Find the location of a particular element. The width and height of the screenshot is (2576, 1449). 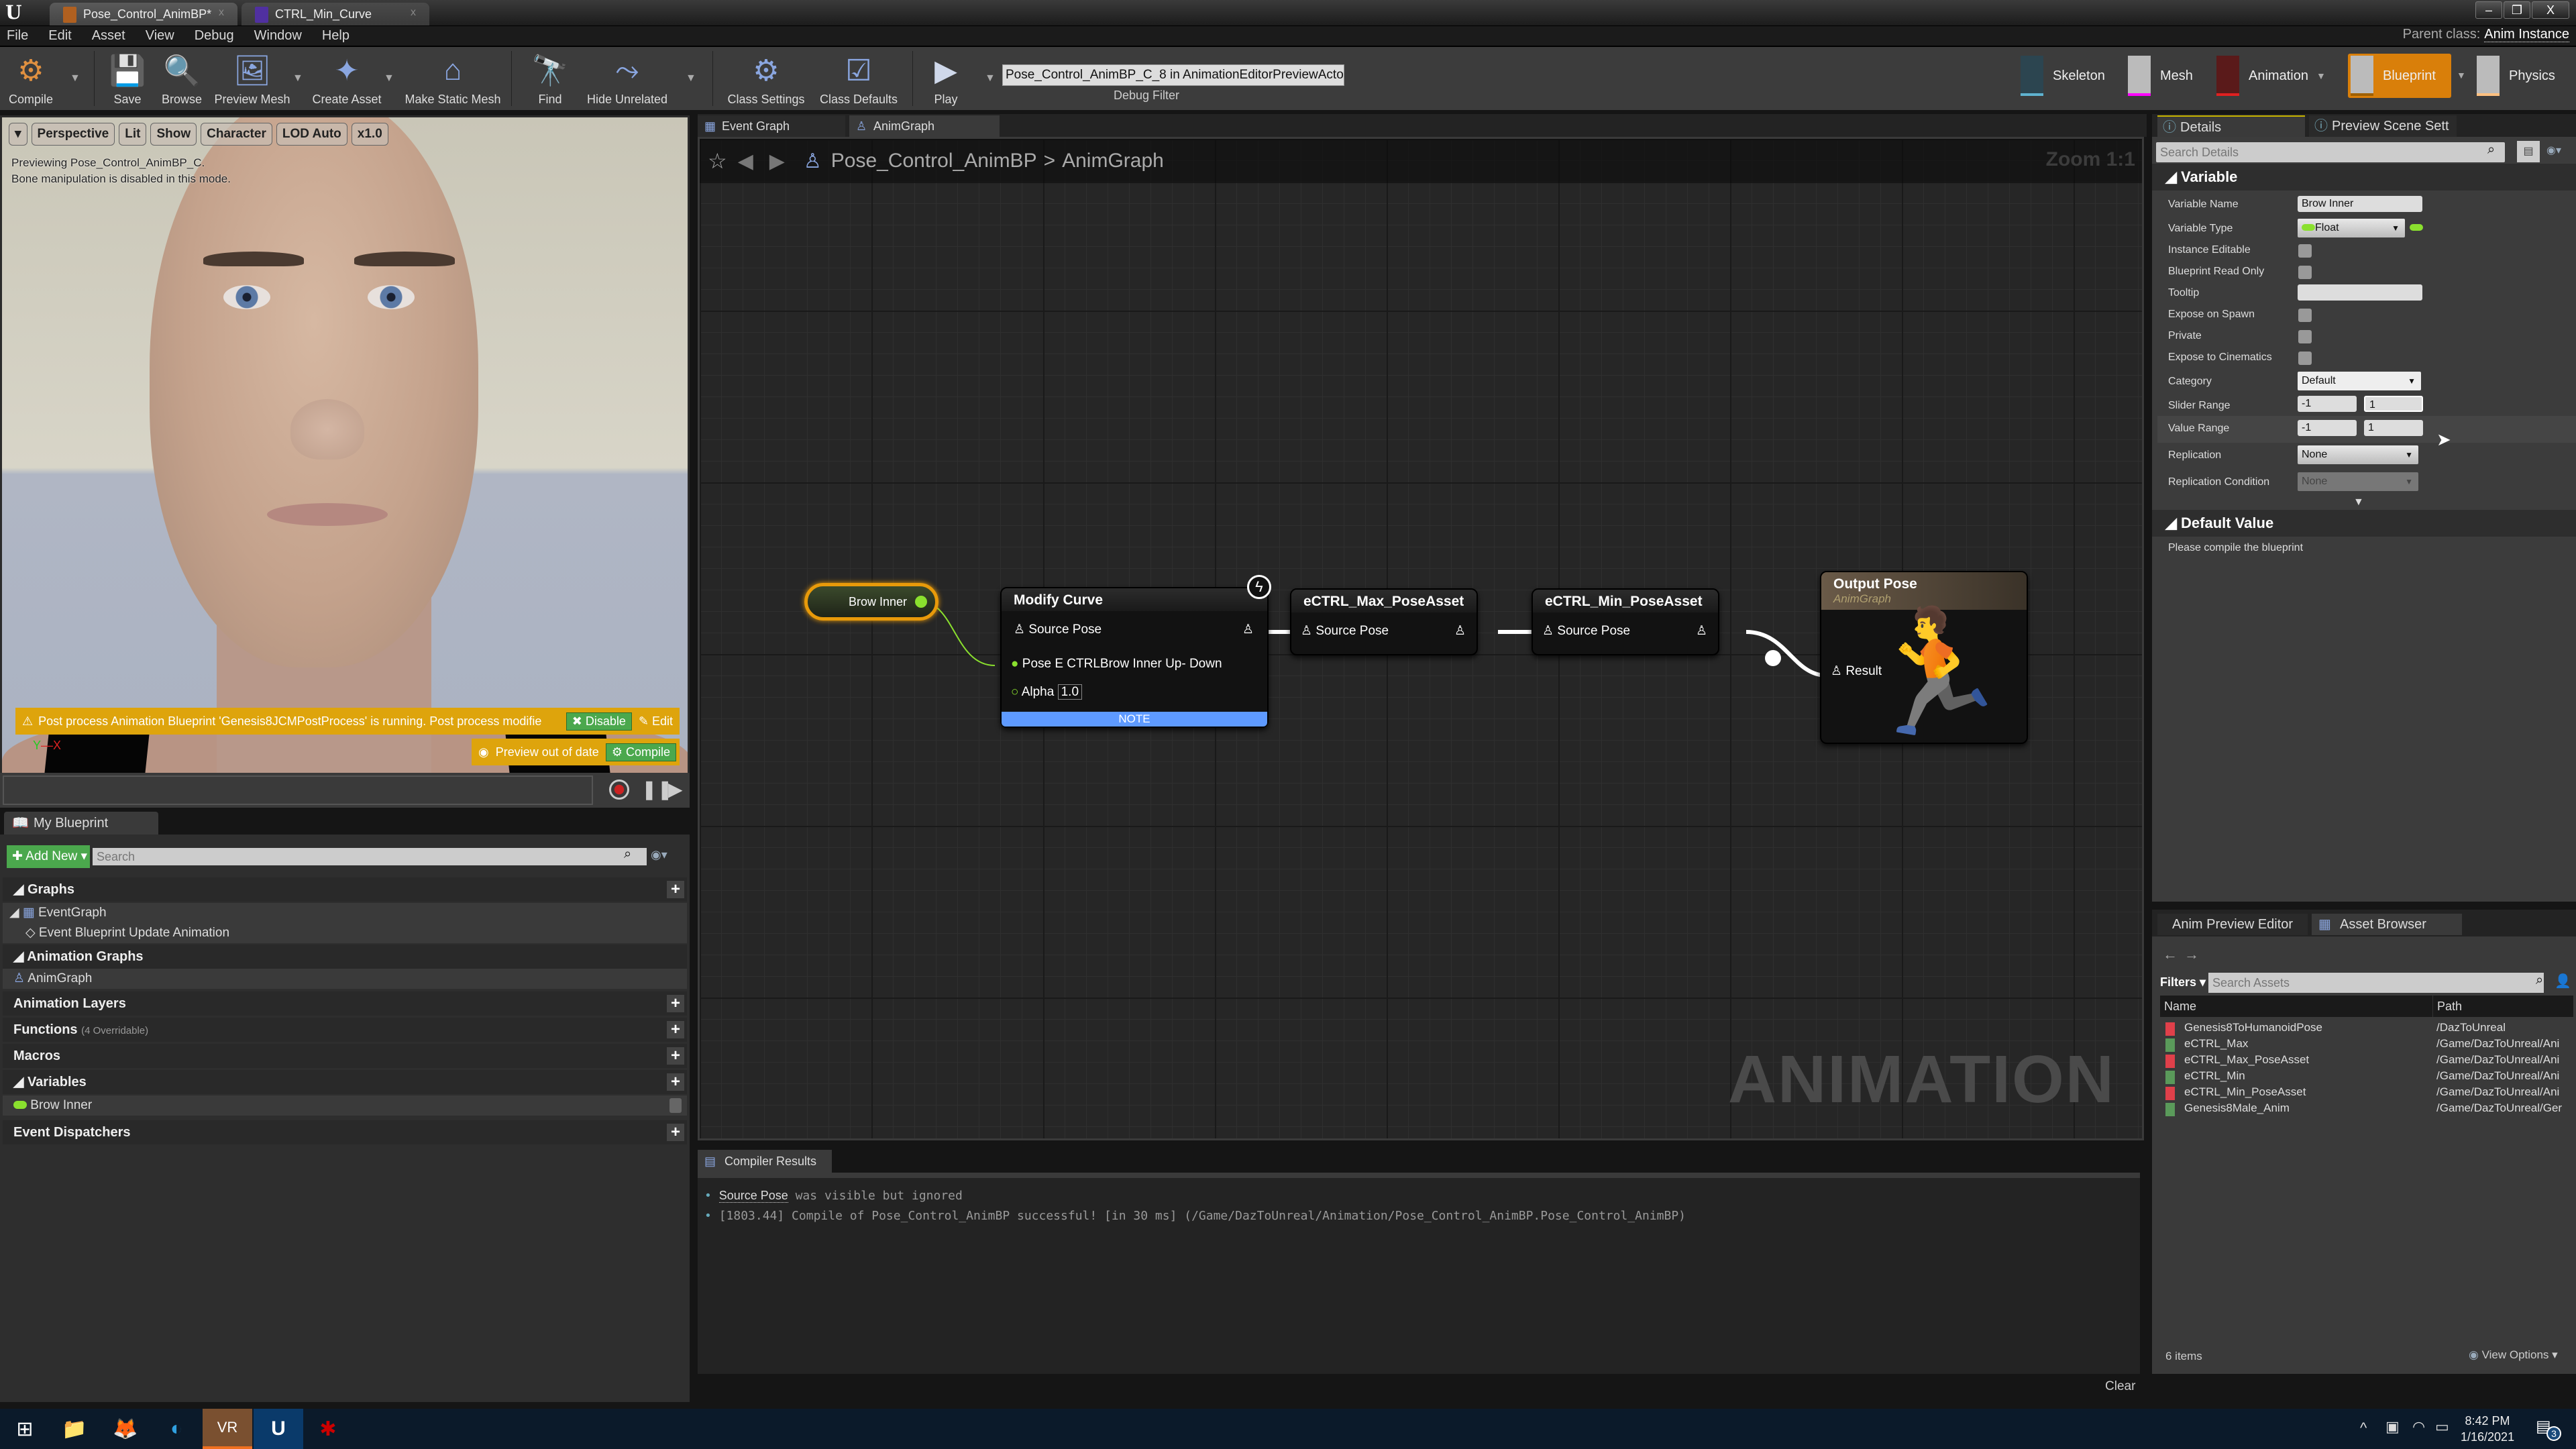

column-name: Name is located at coordinates (2180, 1006).